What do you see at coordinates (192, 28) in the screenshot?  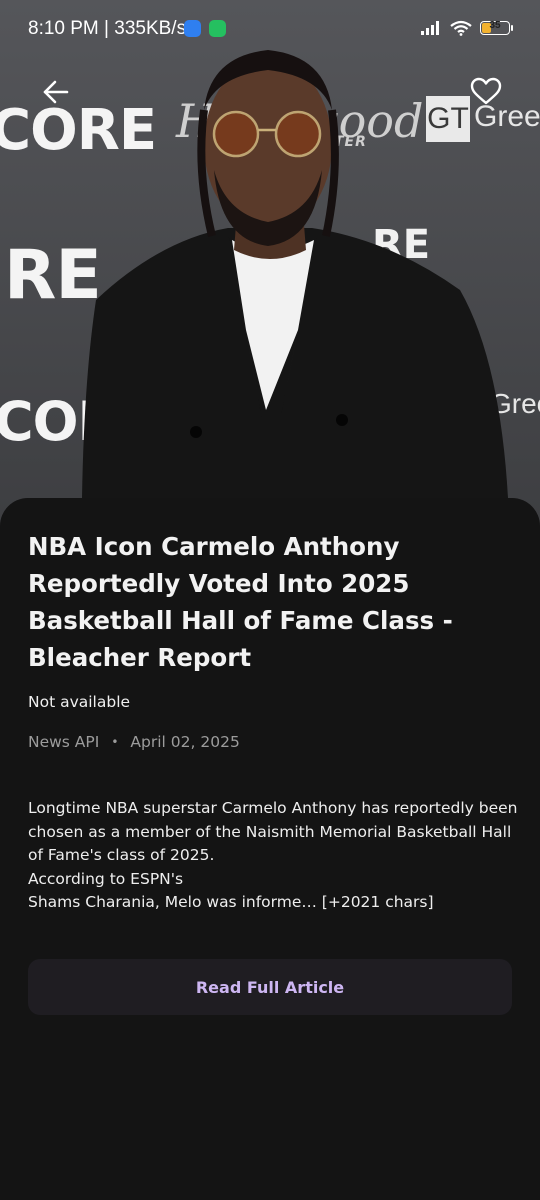 I see `messages-app-icon` at bounding box center [192, 28].